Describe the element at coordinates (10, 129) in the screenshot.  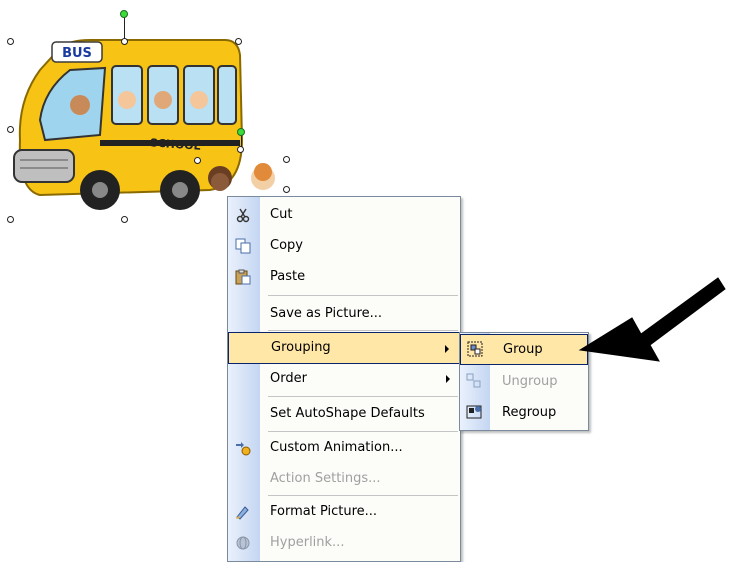
I see `resize-handle-left` at that location.